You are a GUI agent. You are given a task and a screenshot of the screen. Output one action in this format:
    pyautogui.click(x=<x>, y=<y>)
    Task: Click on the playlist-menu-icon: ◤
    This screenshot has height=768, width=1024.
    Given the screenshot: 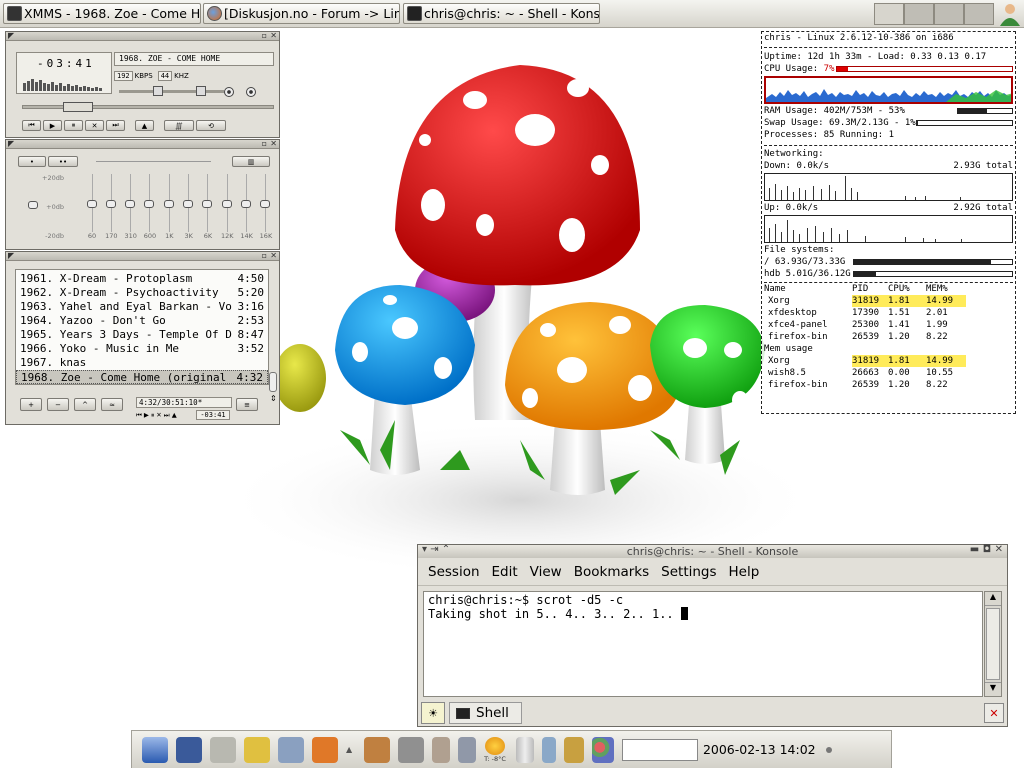 What is the action you would take?
    pyautogui.click(x=11, y=255)
    